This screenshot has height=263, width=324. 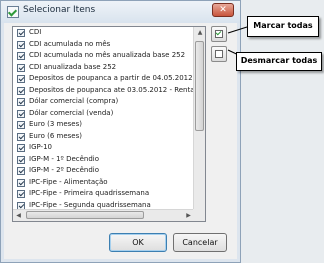 I want to click on check-all-icon, so click(x=219, y=34).